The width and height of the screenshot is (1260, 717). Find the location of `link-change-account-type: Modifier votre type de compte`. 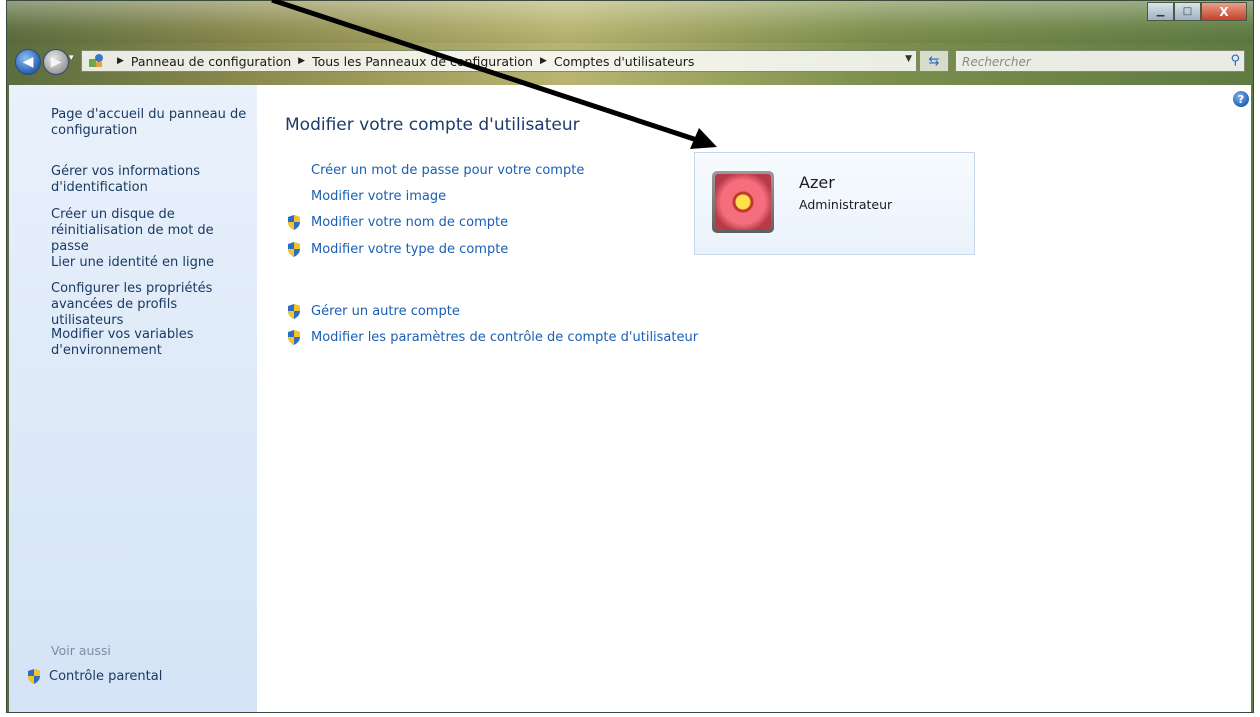

link-change-account-type: Modifier votre type de compte is located at coordinates (397, 249).